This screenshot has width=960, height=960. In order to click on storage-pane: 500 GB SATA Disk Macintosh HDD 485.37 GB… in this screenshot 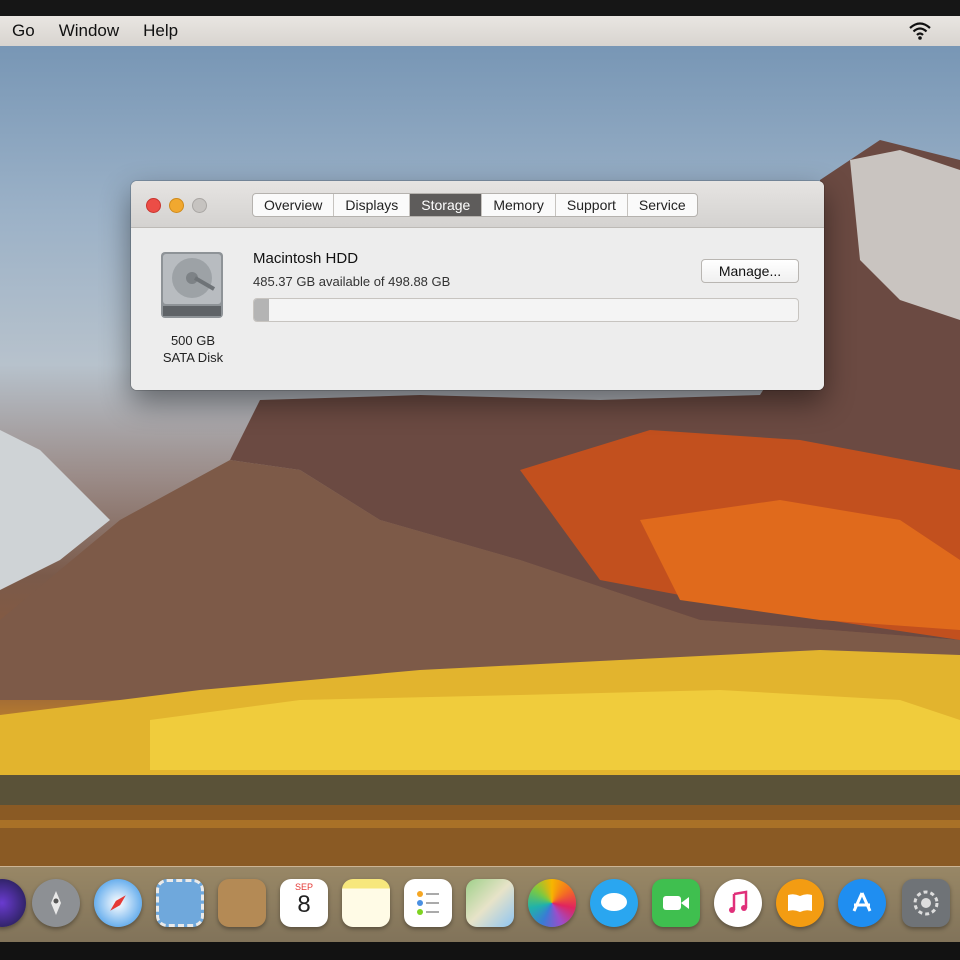, I will do `click(477, 309)`.